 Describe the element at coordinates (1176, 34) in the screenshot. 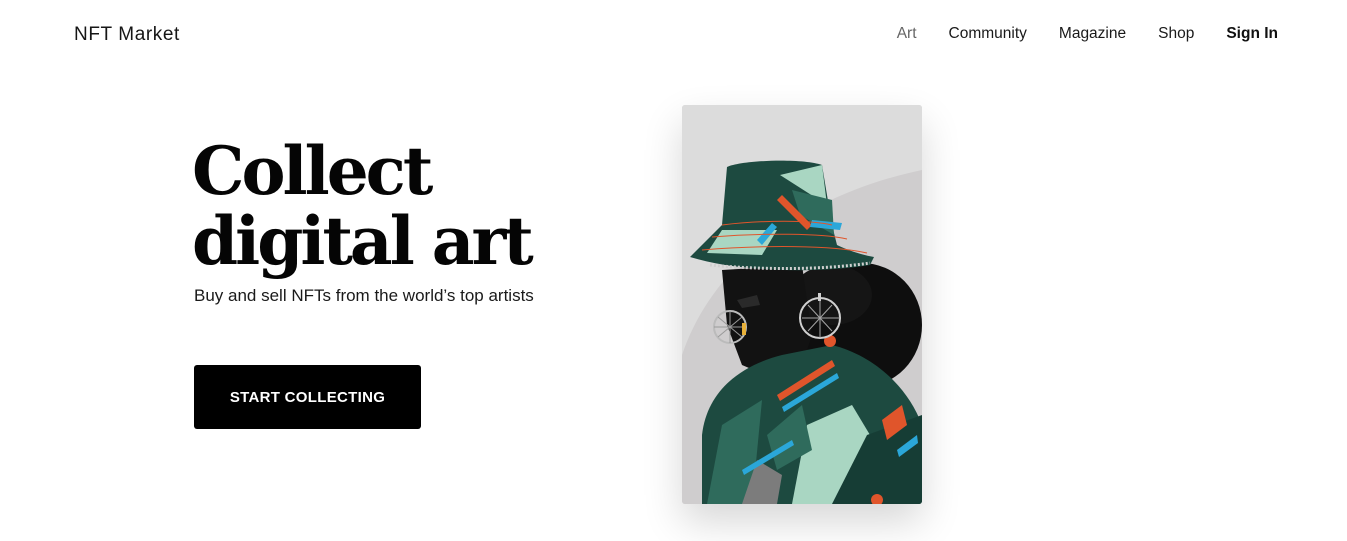

I see `nav-item-shop: Shop` at that location.